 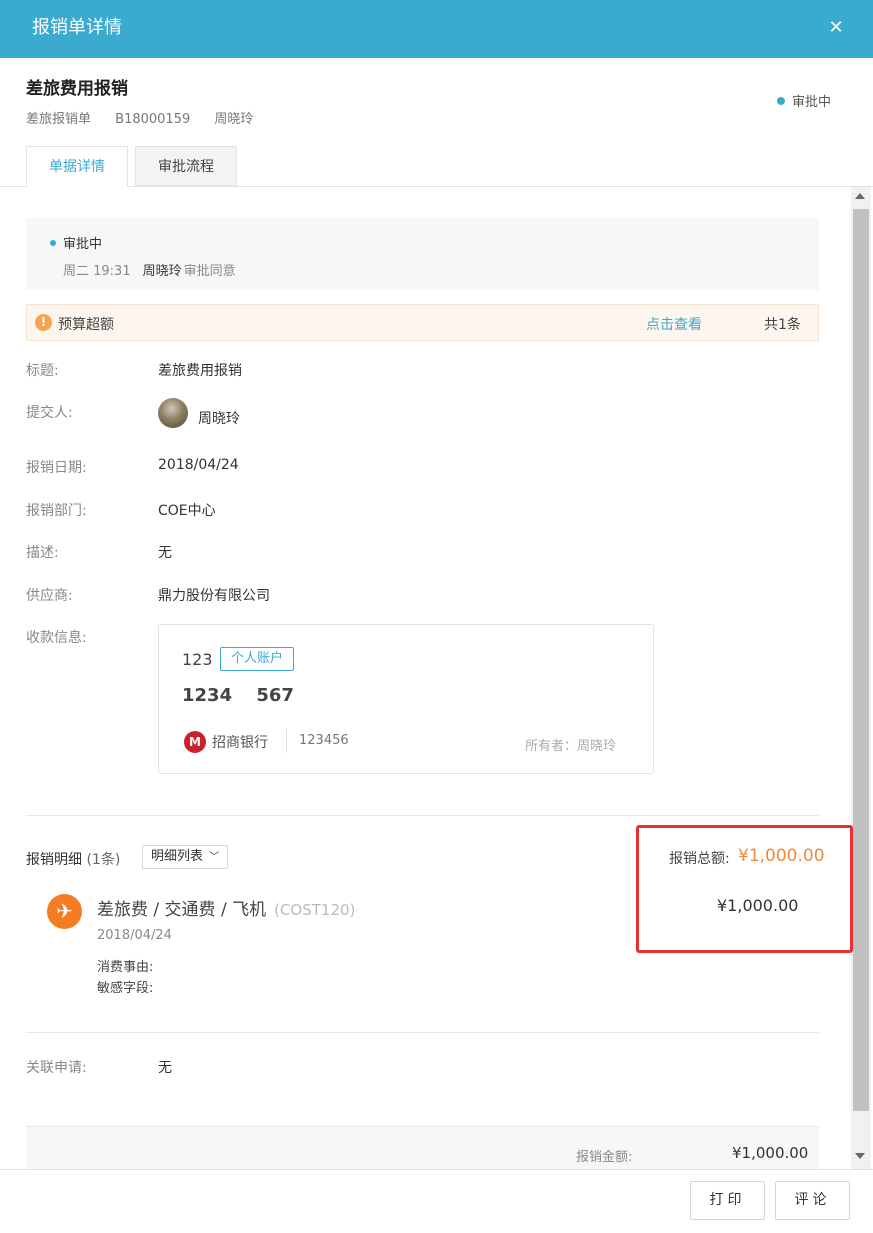 I want to click on account-owner: 所有者：周晓玲, so click(x=571, y=746).